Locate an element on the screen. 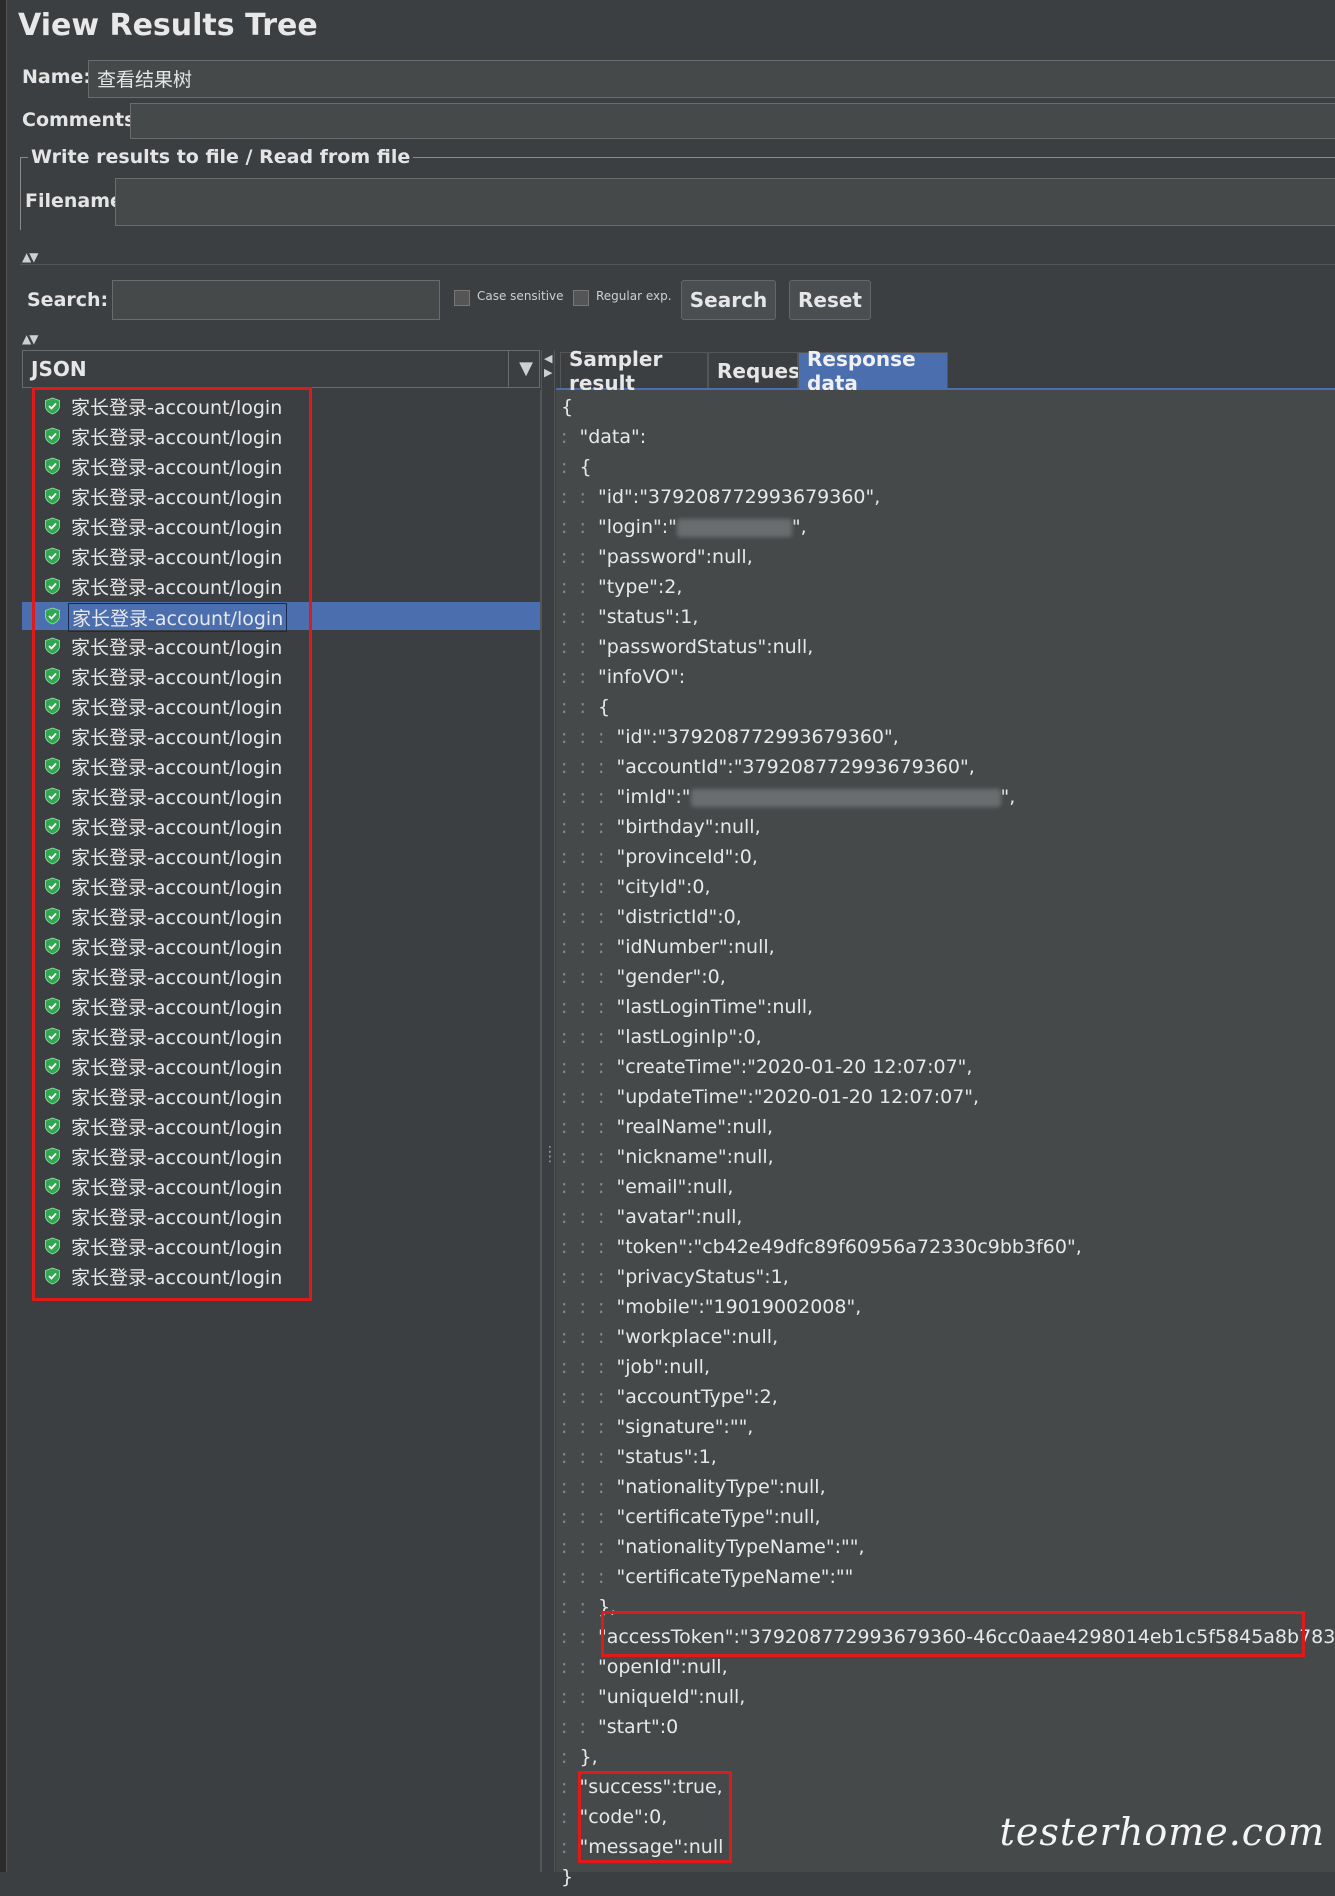 This screenshot has height=1896, width=1335. json-text: "signature":"", is located at coordinates (685, 1427).